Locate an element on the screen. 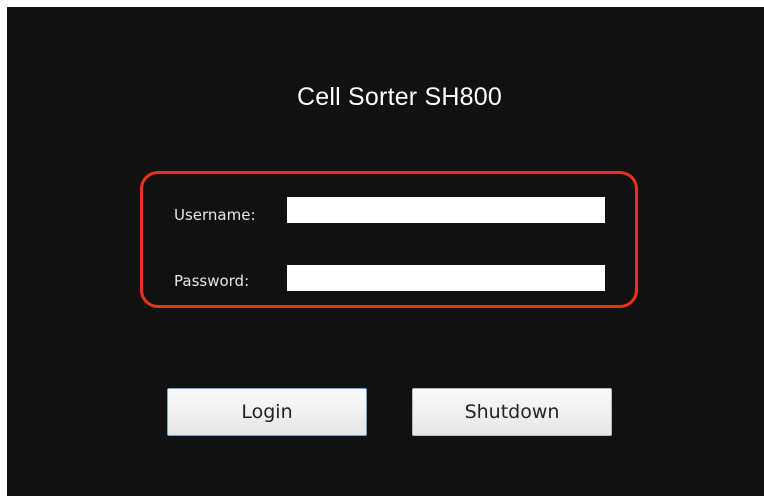  password-label: Password: is located at coordinates (212, 281).